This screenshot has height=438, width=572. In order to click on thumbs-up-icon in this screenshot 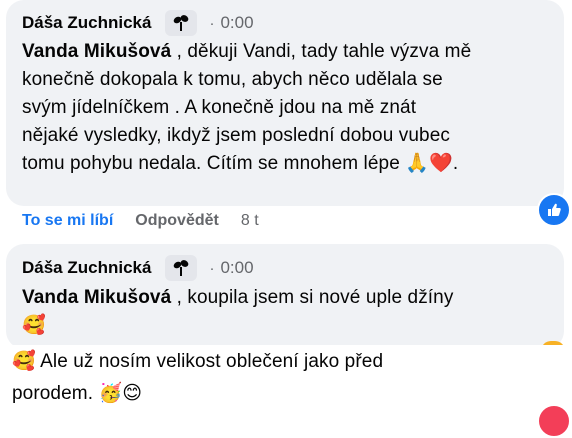, I will do `click(554, 209)`.